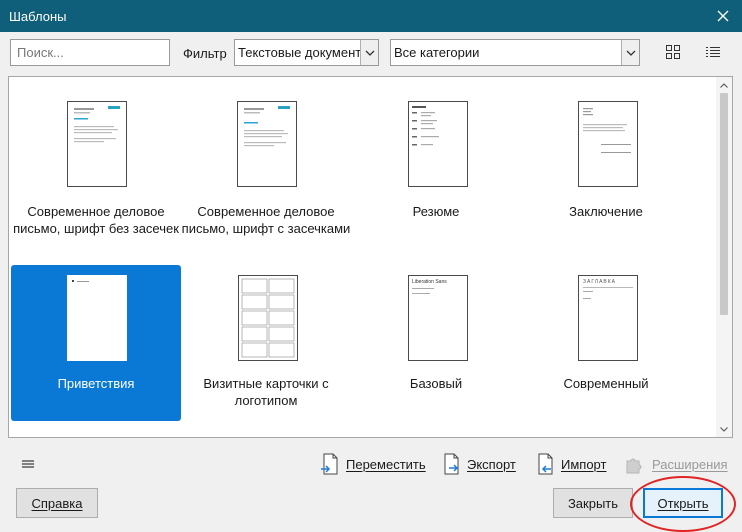 The image size is (742, 532). I want to click on vertical-scrollbar, so click(724, 257).